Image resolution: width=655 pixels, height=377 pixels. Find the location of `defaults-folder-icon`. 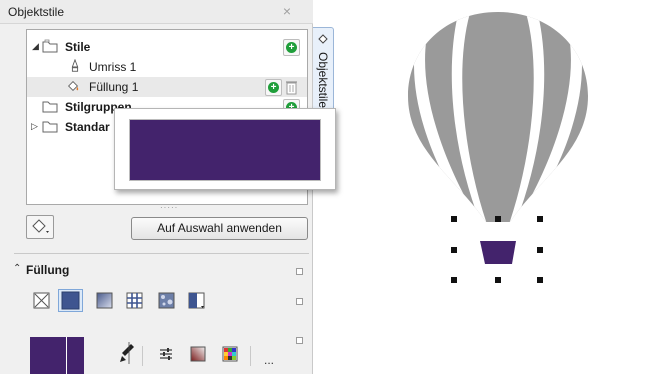

defaults-folder-icon is located at coordinates (50, 127).